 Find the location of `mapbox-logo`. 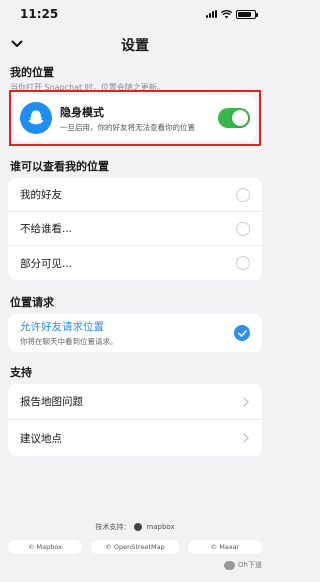

mapbox-logo is located at coordinates (138, 527).